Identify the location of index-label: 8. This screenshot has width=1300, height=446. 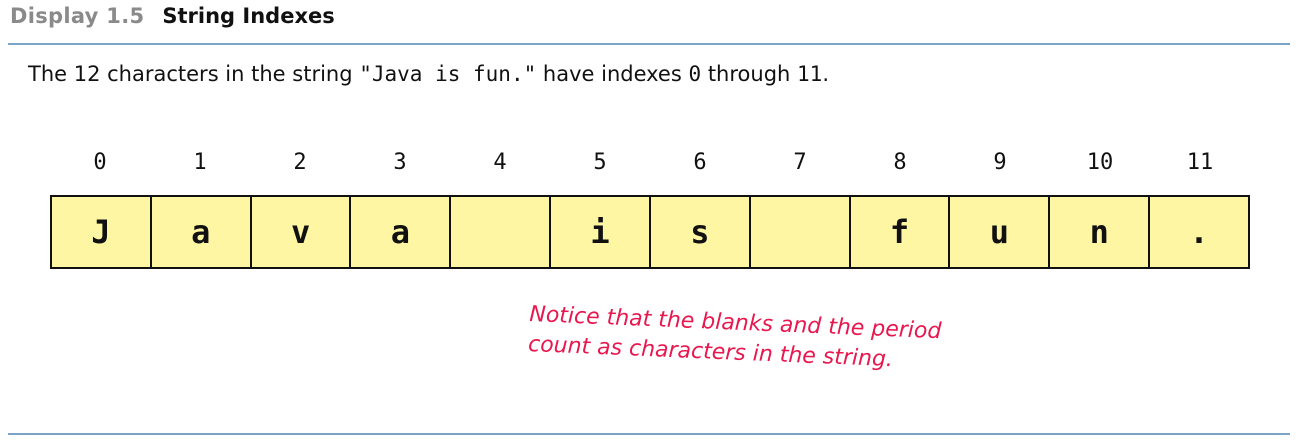
(900, 162).